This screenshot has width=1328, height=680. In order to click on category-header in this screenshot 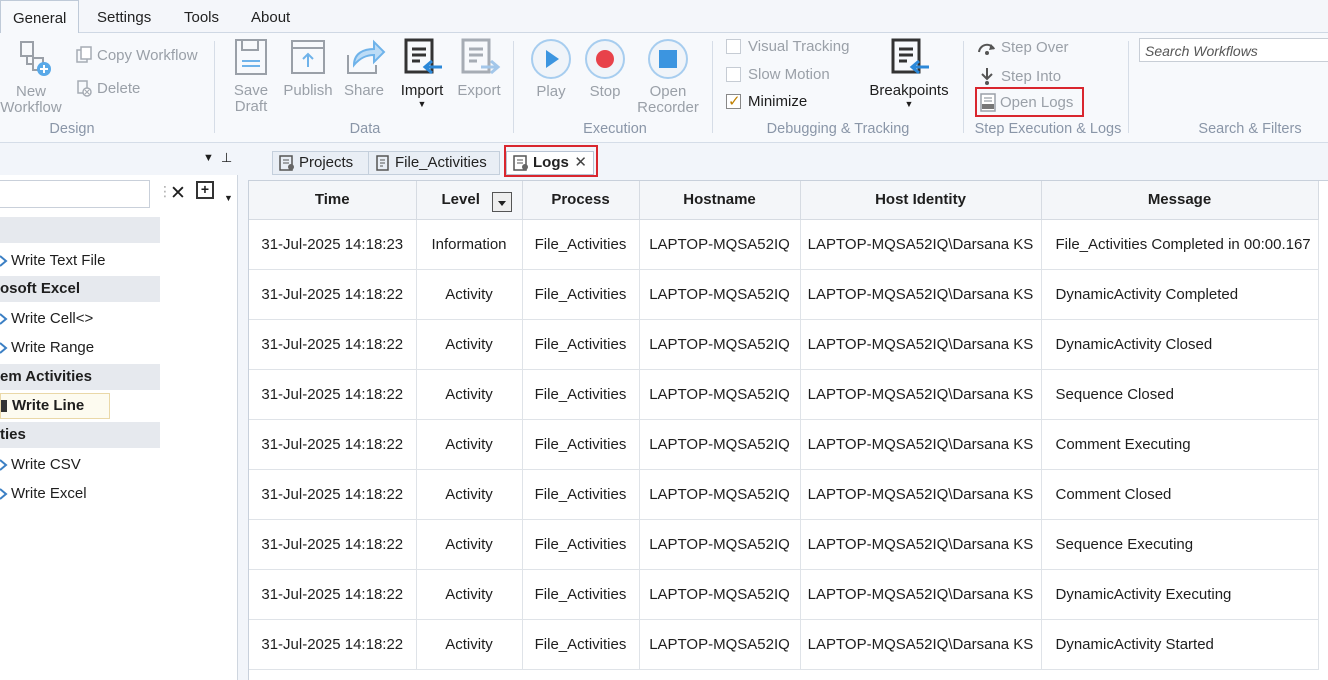, I will do `click(80, 230)`.